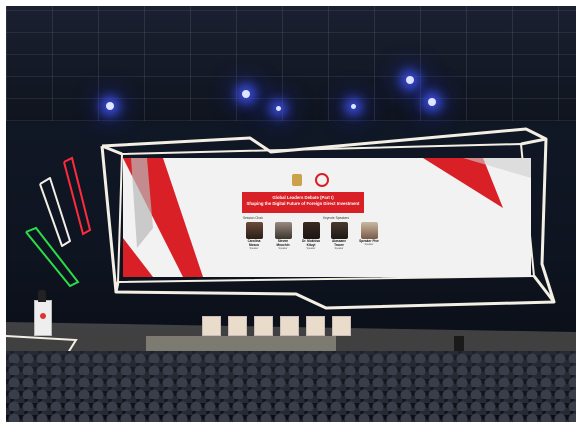 This screenshot has height=428, width=582. Describe the element at coordinates (336, 218) in the screenshot. I see `keynote-speakers-label: Keynote Speakers` at that location.